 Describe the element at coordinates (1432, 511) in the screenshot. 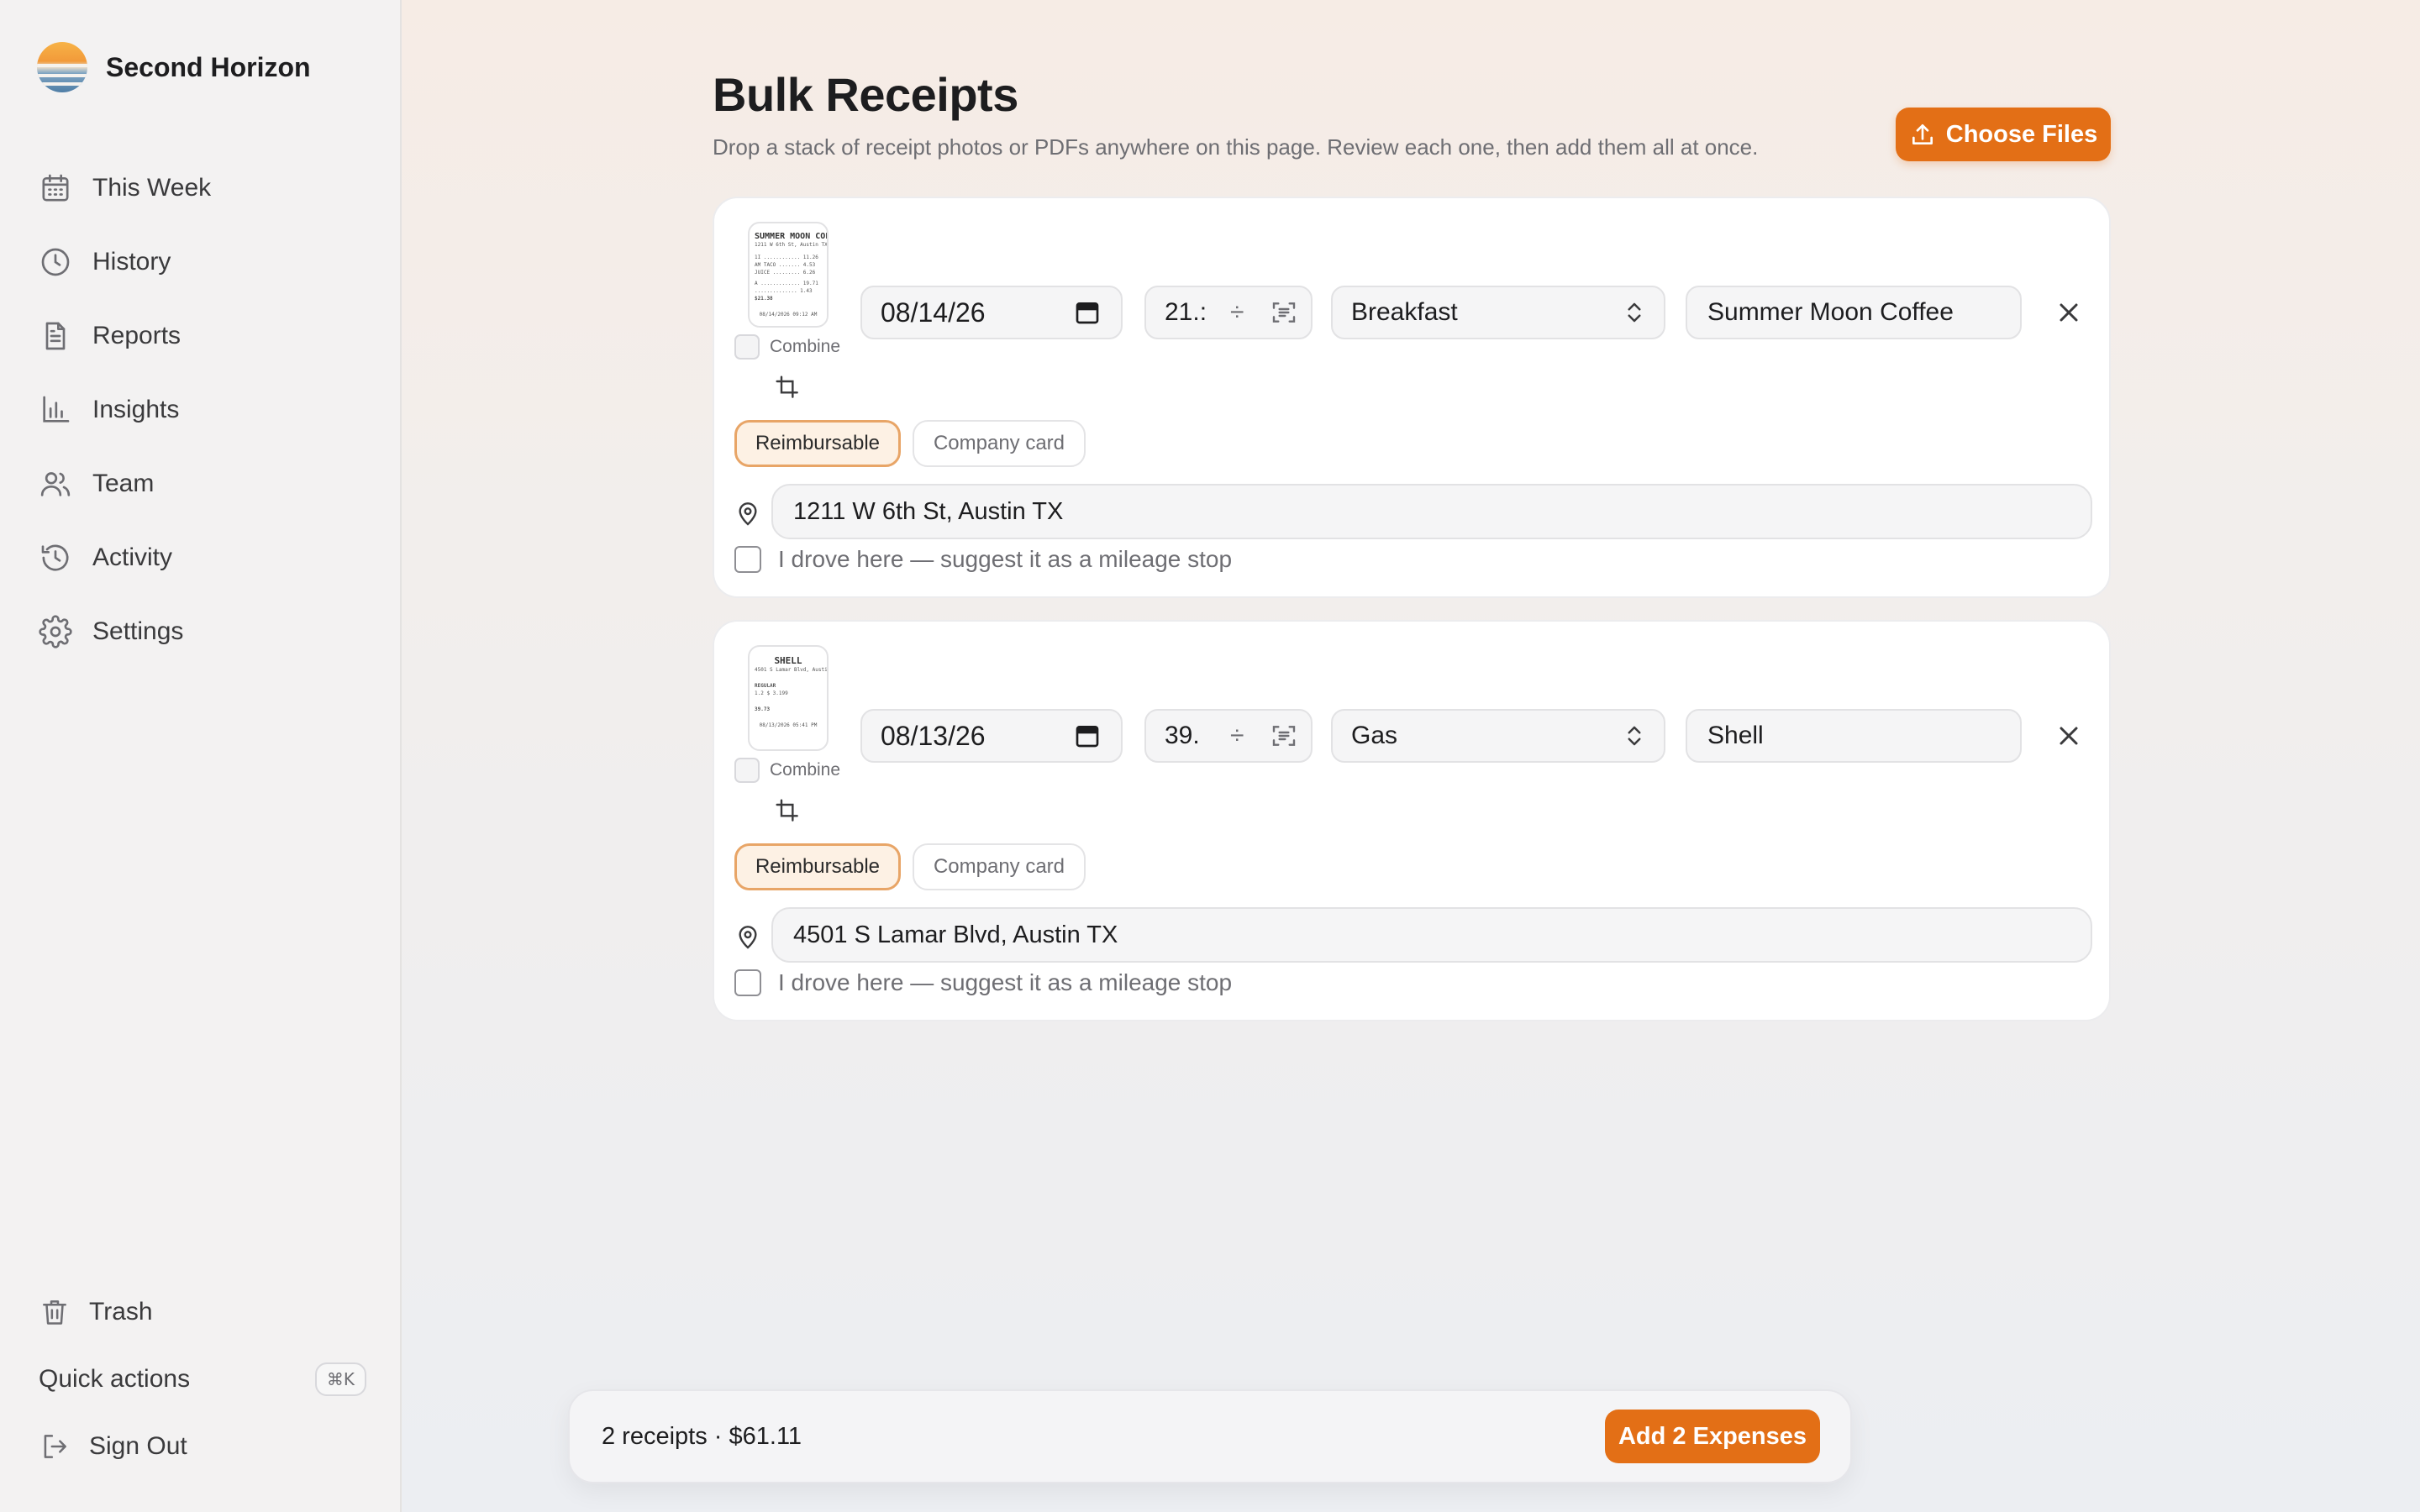

I see `address-input: 1211 W 6th St, Austin TX` at that location.